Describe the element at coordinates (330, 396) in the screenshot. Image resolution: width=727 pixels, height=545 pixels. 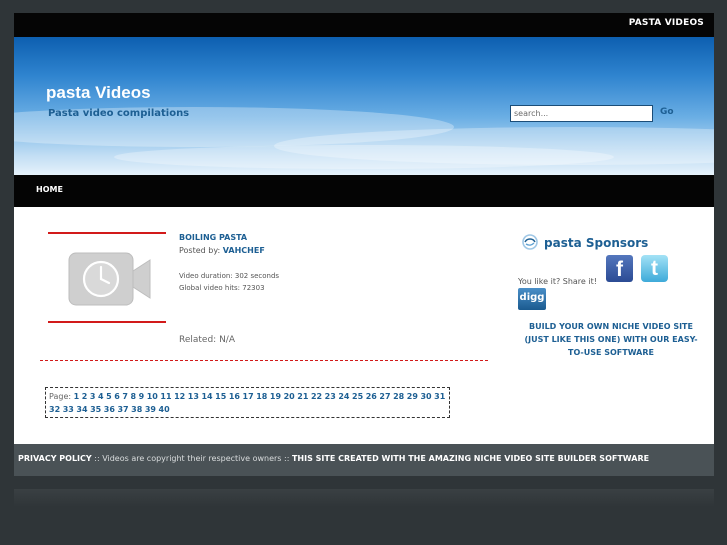
I see `page-link: 23` at that location.